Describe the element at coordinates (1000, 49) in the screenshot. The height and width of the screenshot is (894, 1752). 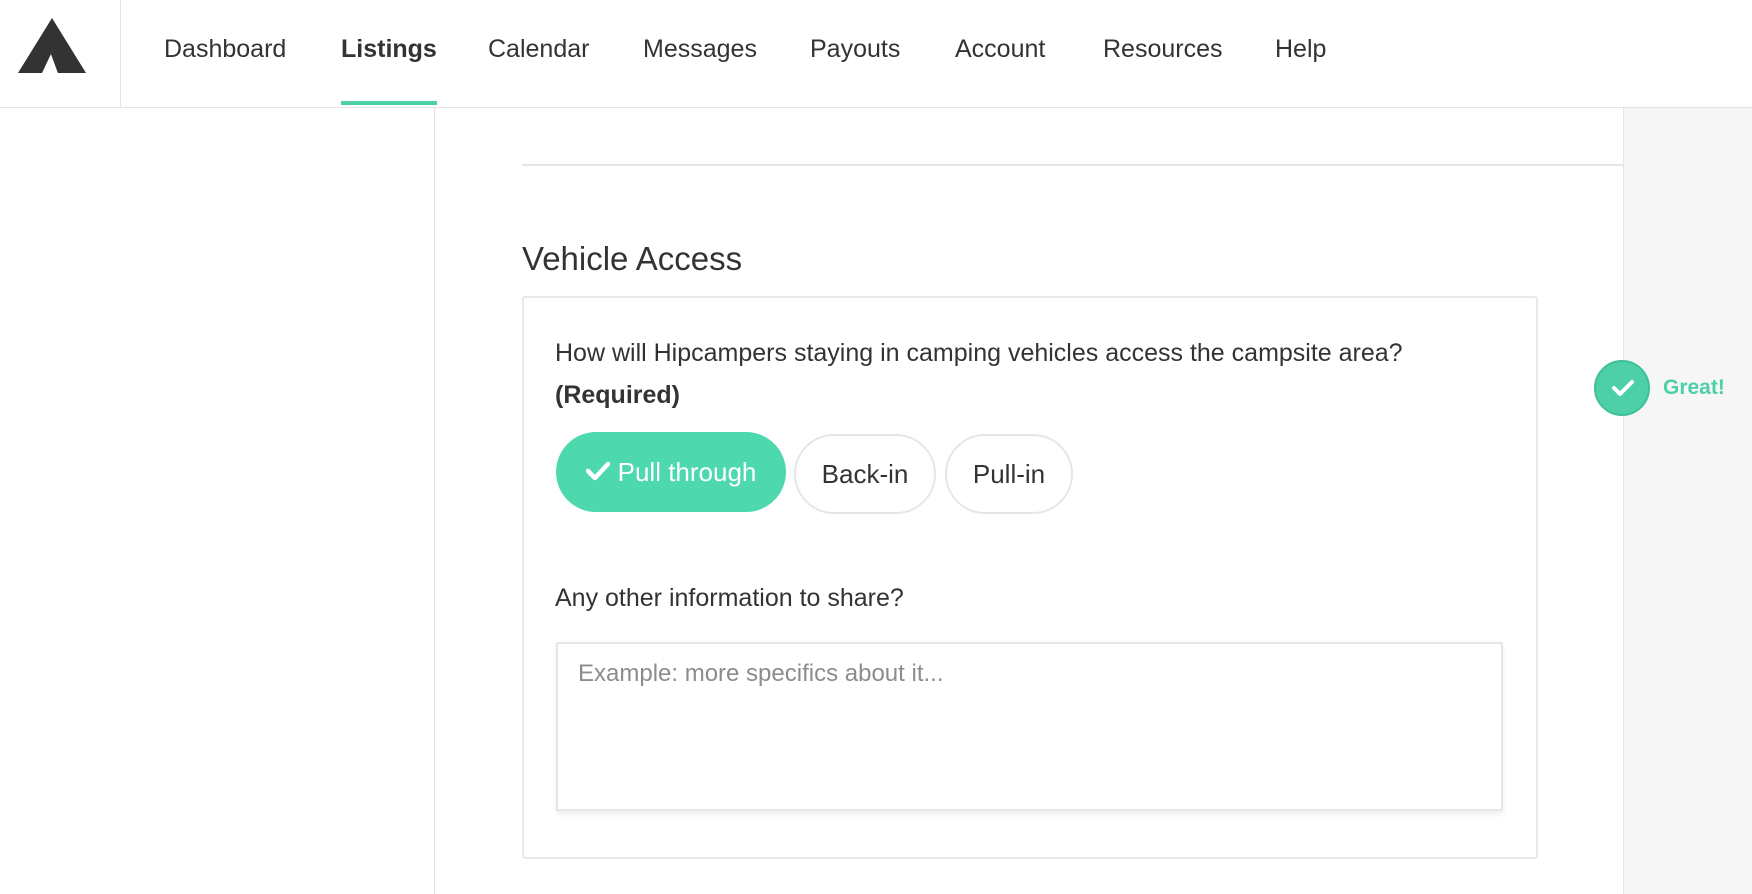
I see `nav-account-label: Account` at that location.